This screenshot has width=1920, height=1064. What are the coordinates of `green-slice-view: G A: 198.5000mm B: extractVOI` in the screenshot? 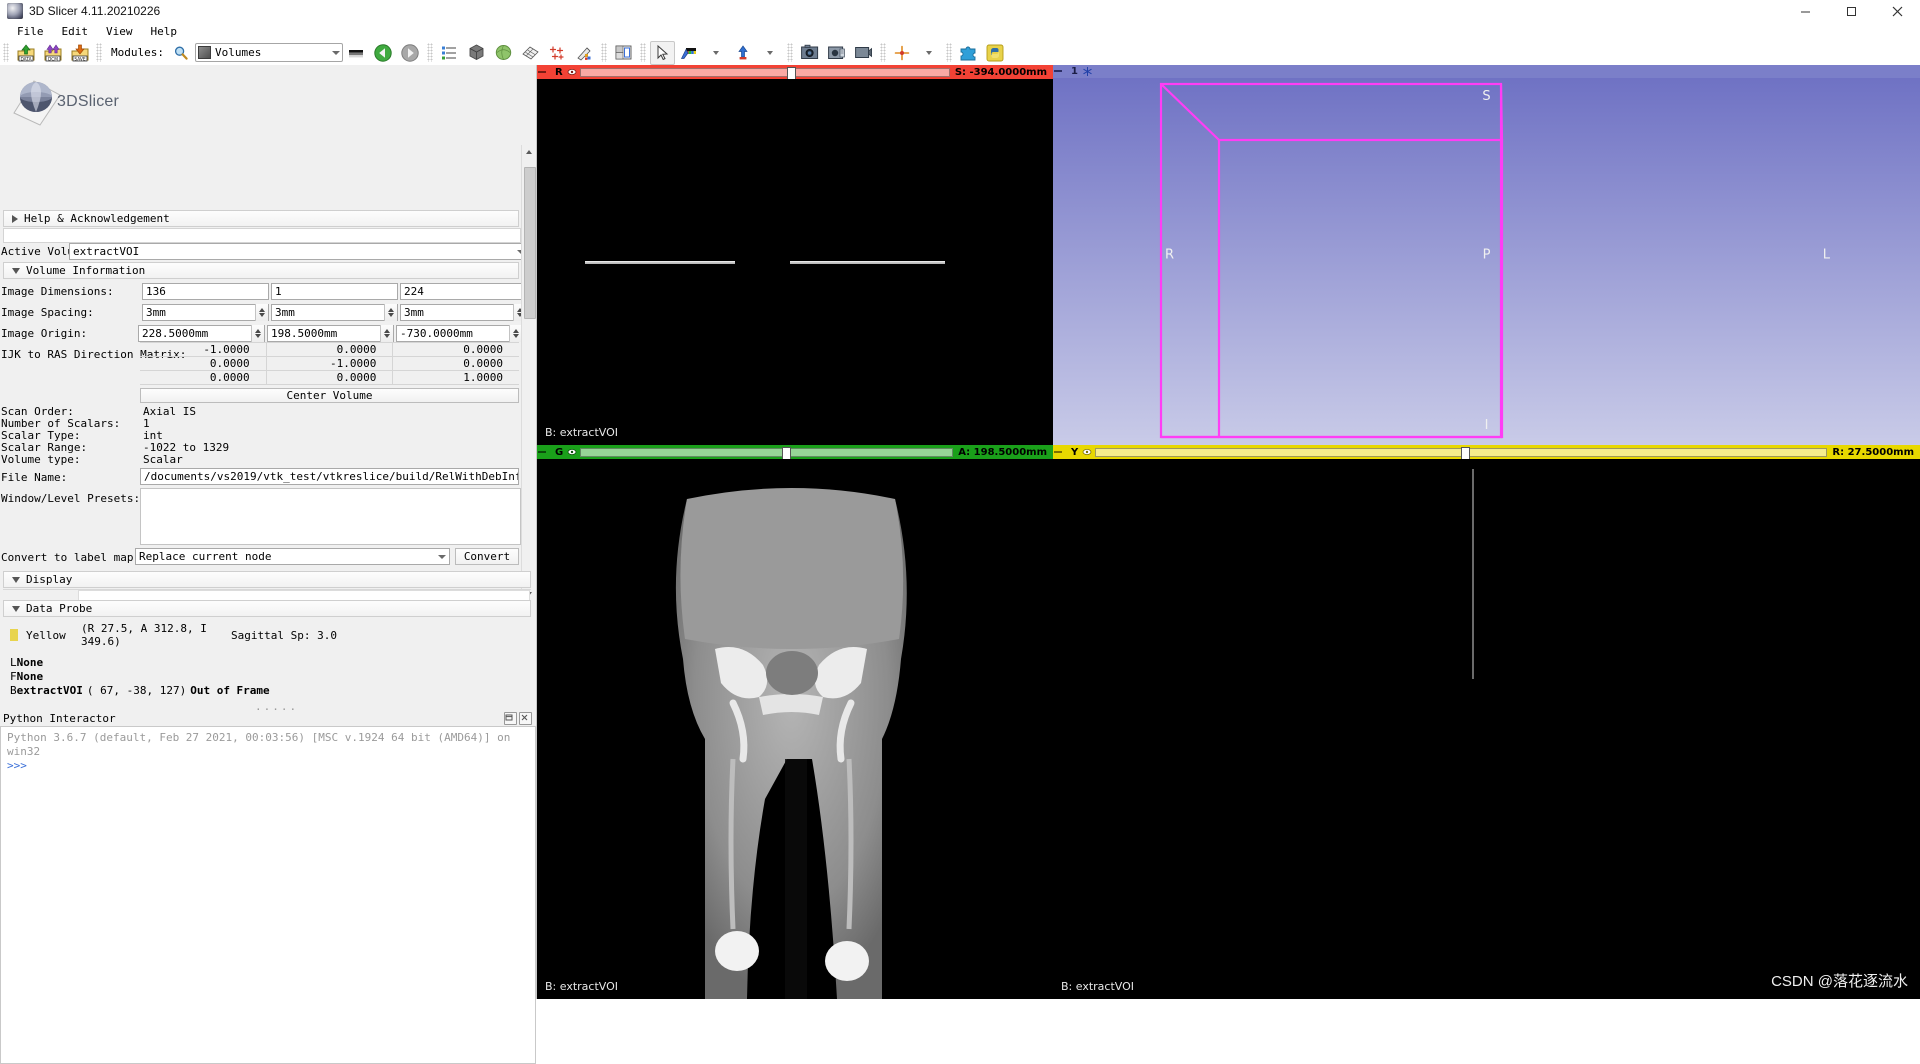 It's located at (795, 722).